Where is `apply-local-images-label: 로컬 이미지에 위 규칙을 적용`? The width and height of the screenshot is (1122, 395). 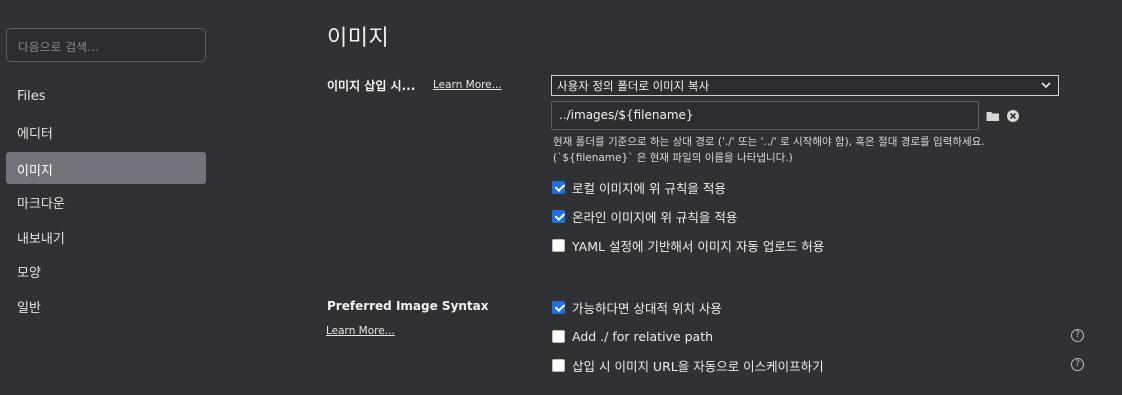
apply-local-images-label: 로컬 이미지에 위 규칙을 적용 is located at coordinates (649, 188).